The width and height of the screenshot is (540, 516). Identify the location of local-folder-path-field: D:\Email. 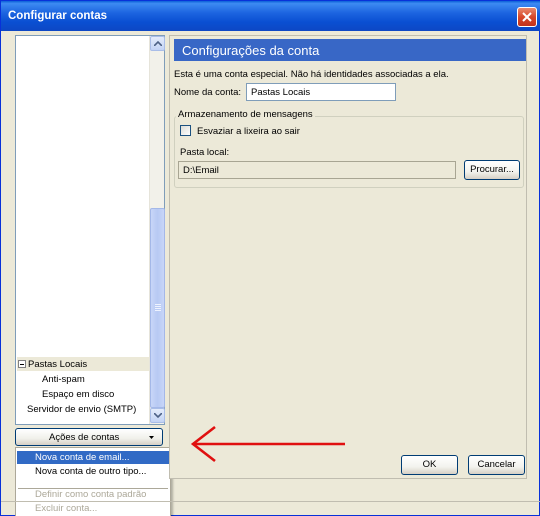
(317, 170).